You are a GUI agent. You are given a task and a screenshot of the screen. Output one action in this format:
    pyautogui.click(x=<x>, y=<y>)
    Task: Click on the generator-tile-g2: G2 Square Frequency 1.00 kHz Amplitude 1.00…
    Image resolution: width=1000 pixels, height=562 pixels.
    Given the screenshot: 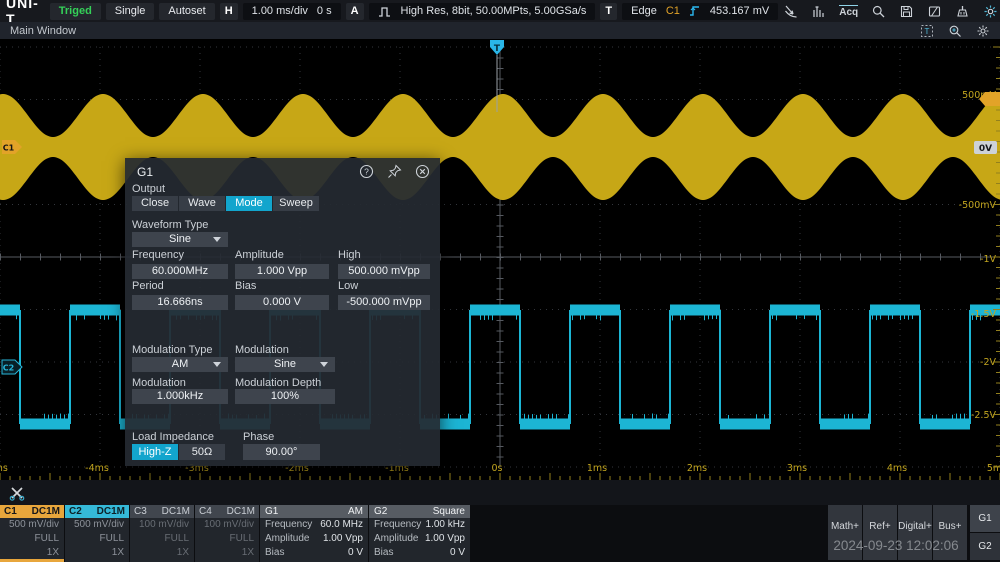 What is the action you would take?
    pyautogui.click(x=419, y=533)
    